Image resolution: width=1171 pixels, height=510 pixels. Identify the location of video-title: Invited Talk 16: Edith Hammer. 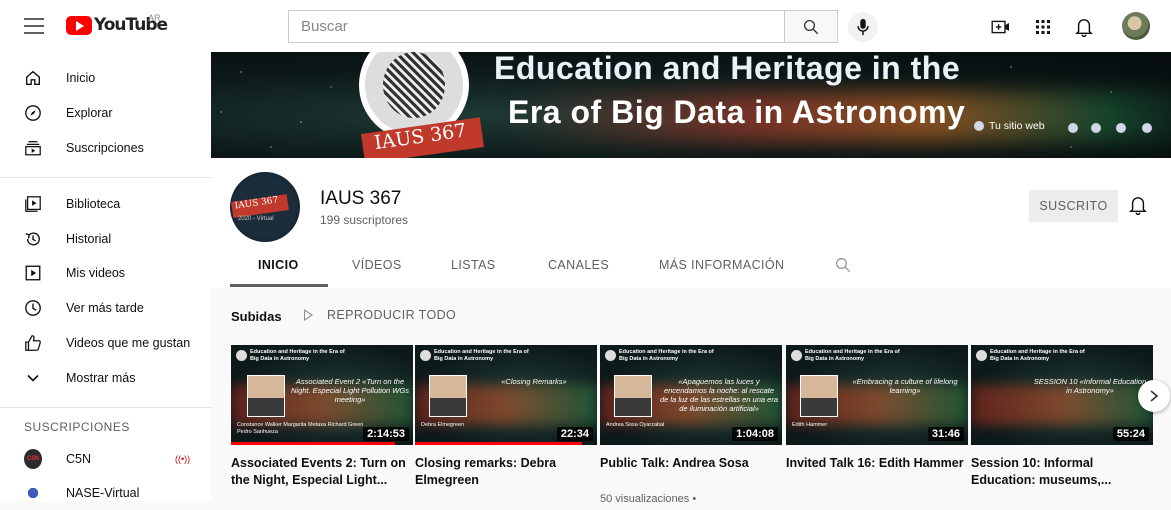
(877, 472).